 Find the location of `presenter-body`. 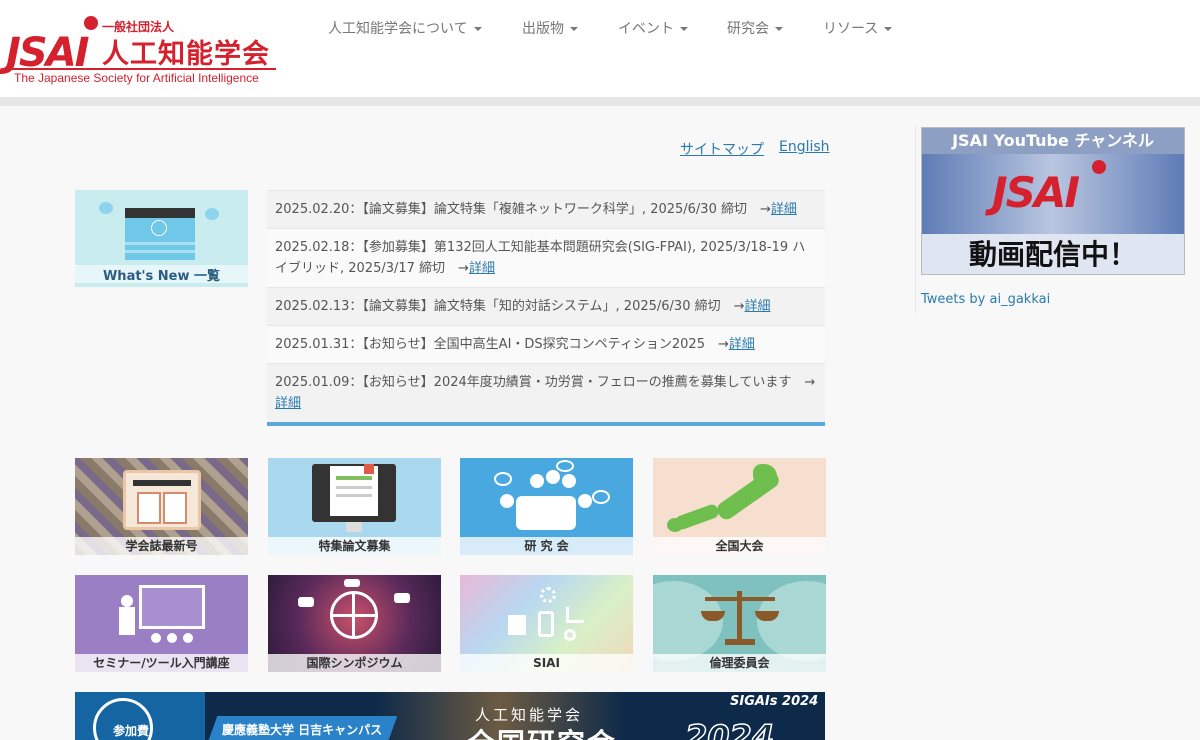

presenter-body is located at coordinates (127, 621).